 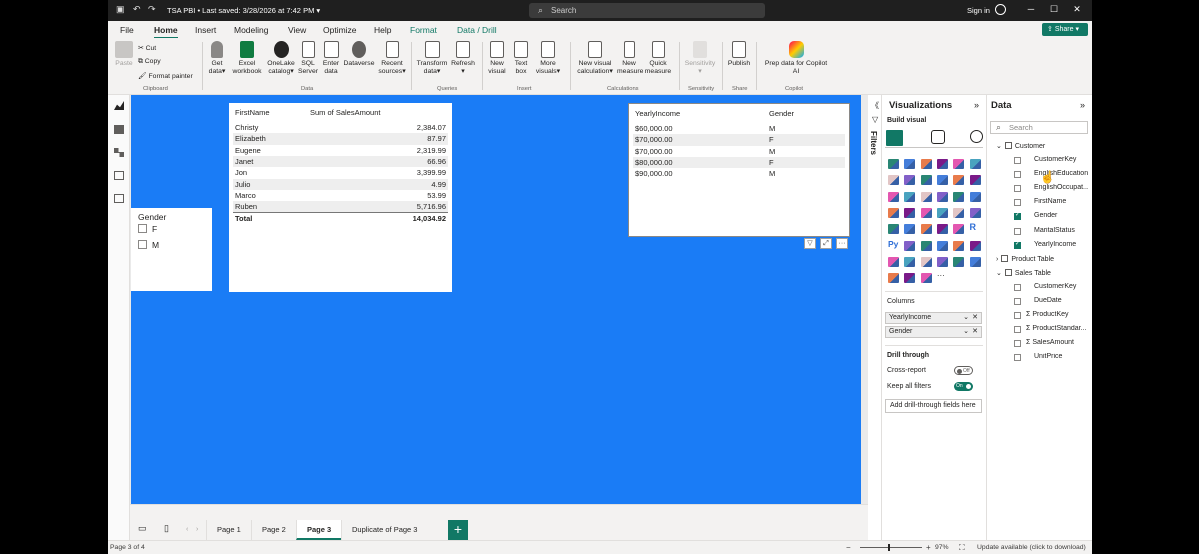 What do you see at coordinates (926, 245) in the screenshot?
I see `decomposition-tree-icon` at bounding box center [926, 245].